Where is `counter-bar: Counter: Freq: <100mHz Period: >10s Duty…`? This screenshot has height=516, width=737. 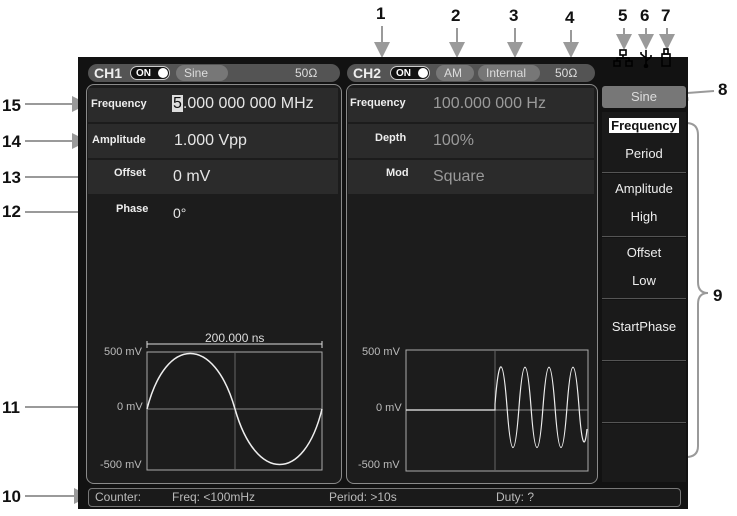
counter-bar: Counter: Freq: <100mHz Period: >10s Duty… is located at coordinates (384, 497).